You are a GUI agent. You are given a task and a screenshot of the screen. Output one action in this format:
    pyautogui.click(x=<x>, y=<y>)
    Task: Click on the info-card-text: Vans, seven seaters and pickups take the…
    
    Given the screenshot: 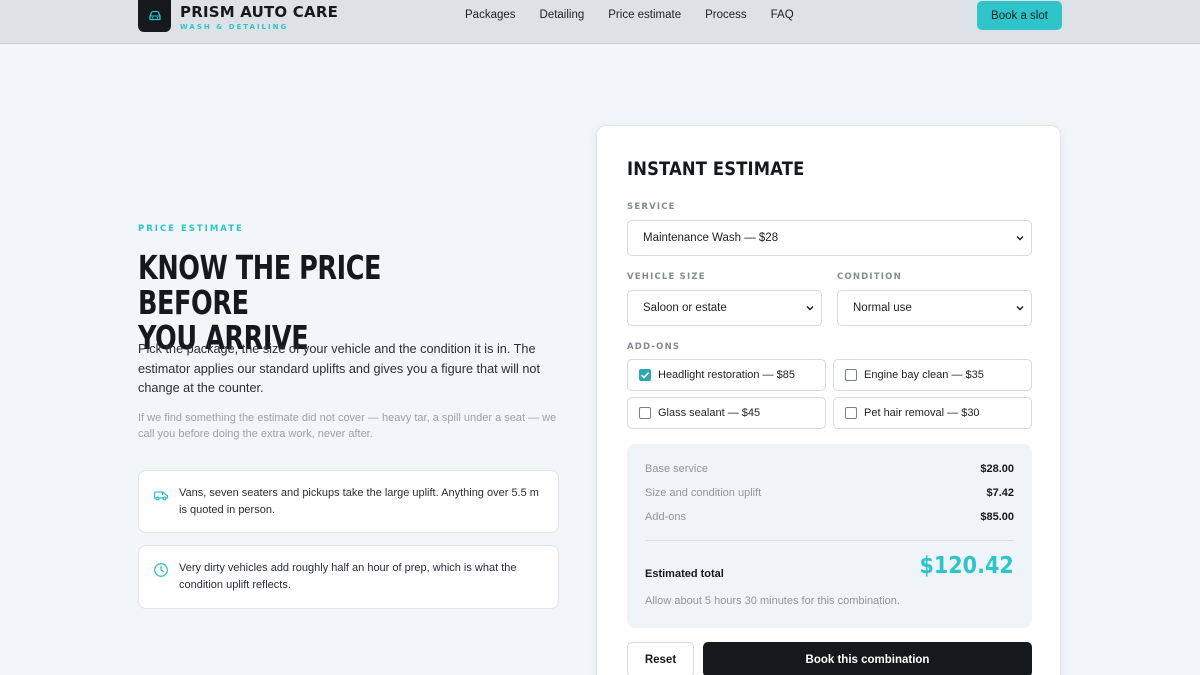 What is the action you would take?
    pyautogui.click(x=359, y=501)
    